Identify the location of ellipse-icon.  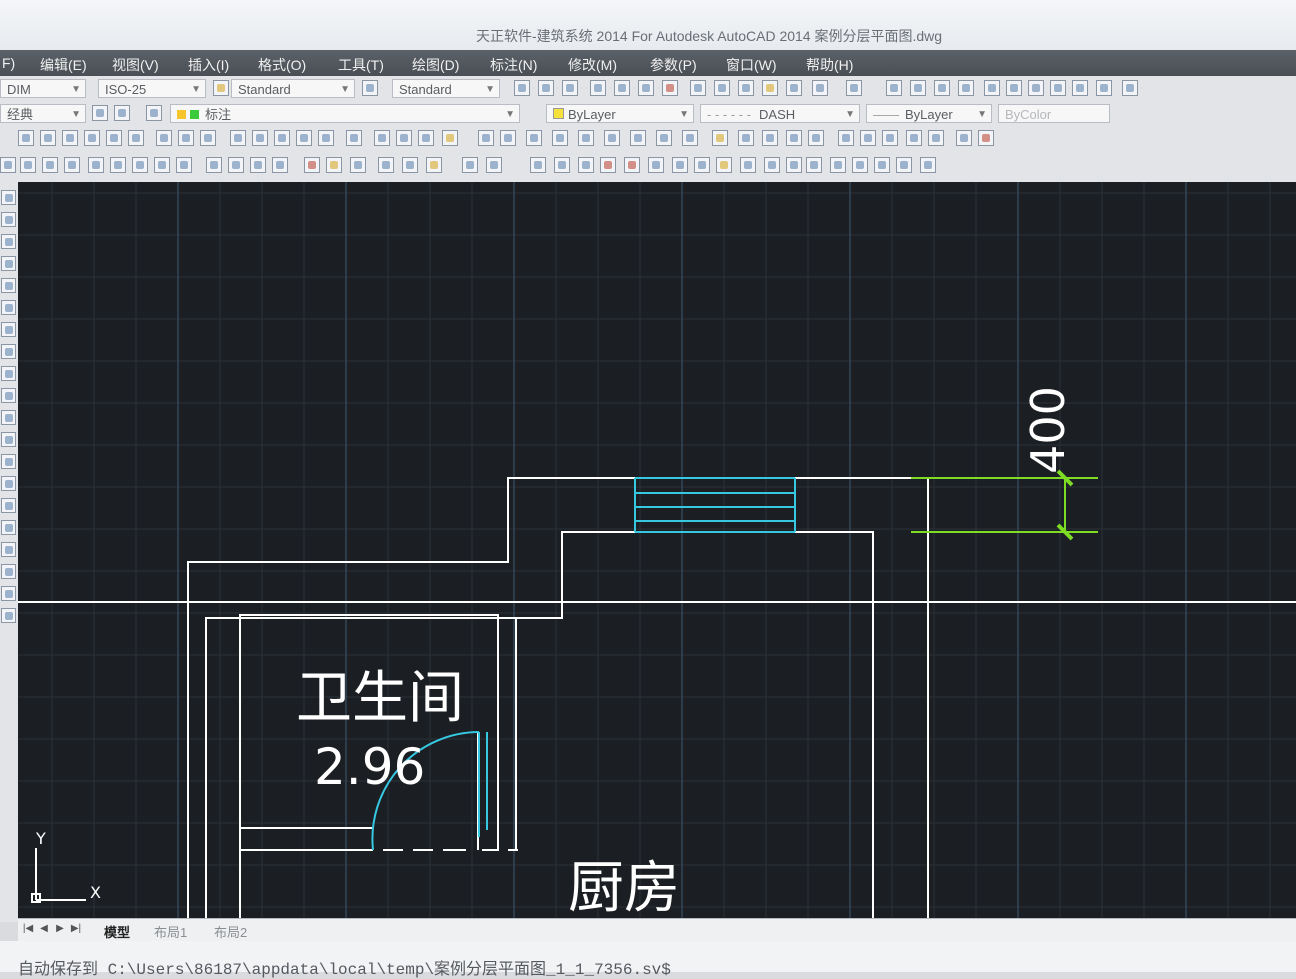
(8, 395).